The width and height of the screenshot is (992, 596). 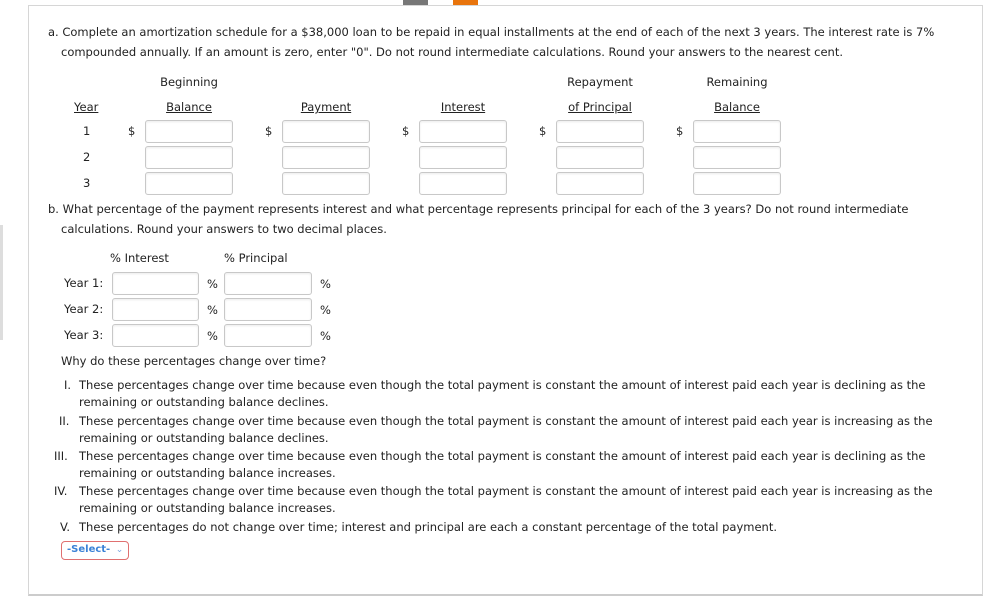 I want to click on header-payment: Payment, so click(x=326, y=107).